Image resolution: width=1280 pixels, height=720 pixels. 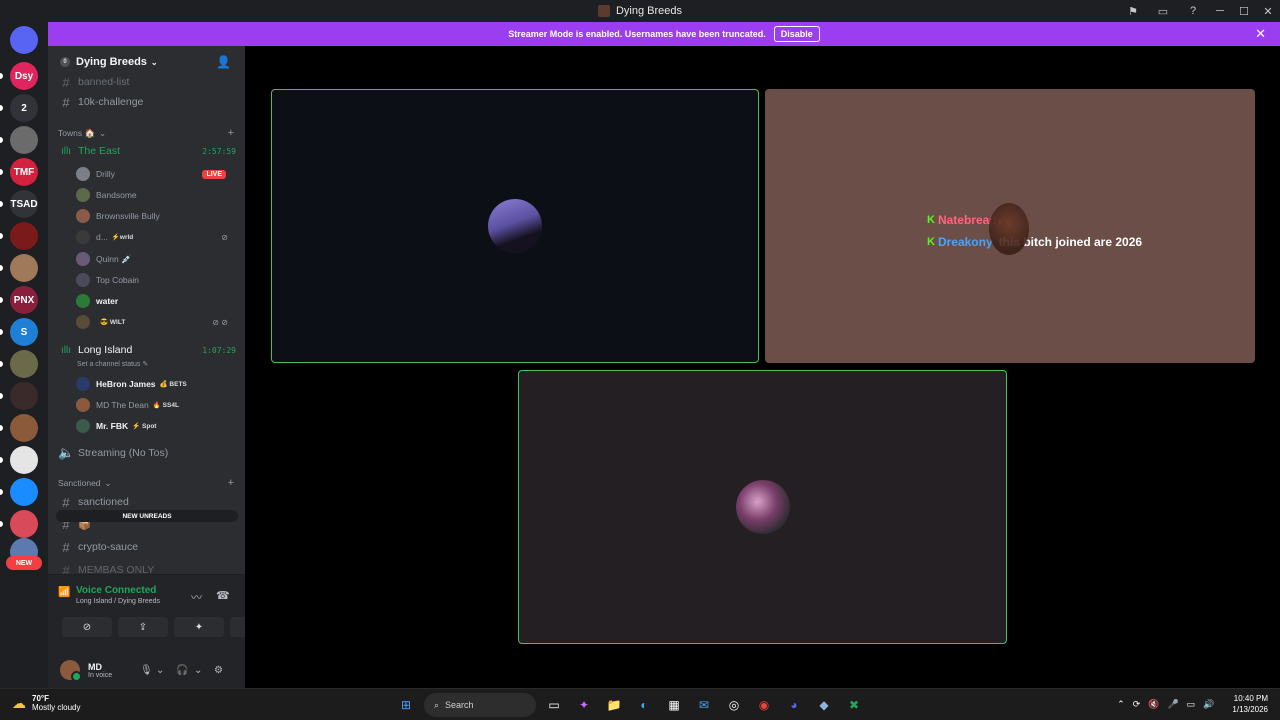 I want to click on store-icon: ▦, so click(x=674, y=705).